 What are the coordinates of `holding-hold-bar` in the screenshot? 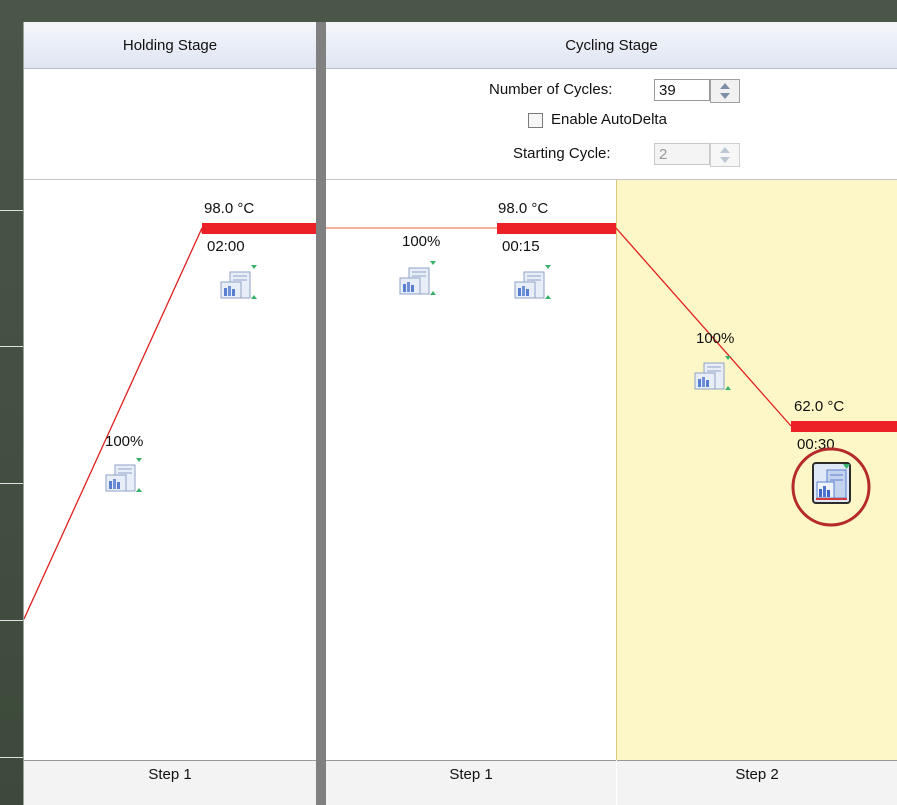 It's located at (259, 228).